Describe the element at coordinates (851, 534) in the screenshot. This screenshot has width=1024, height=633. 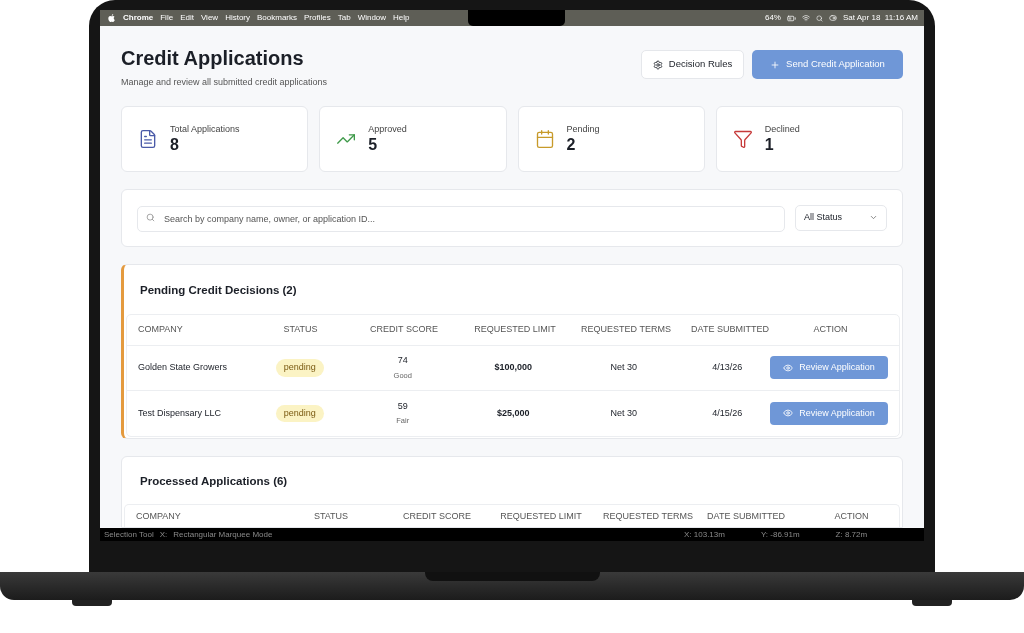
I see `coordinate-text: Z: 8.72m` at that location.